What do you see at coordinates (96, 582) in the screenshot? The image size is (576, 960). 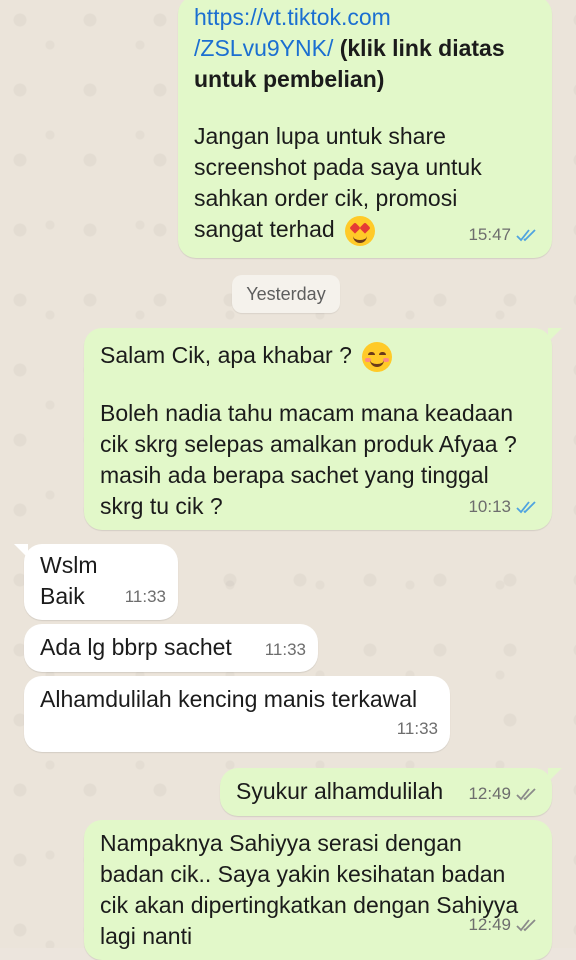 I see `message-bubble-incoming: Wslm Baik 11:33` at bounding box center [96, 582].